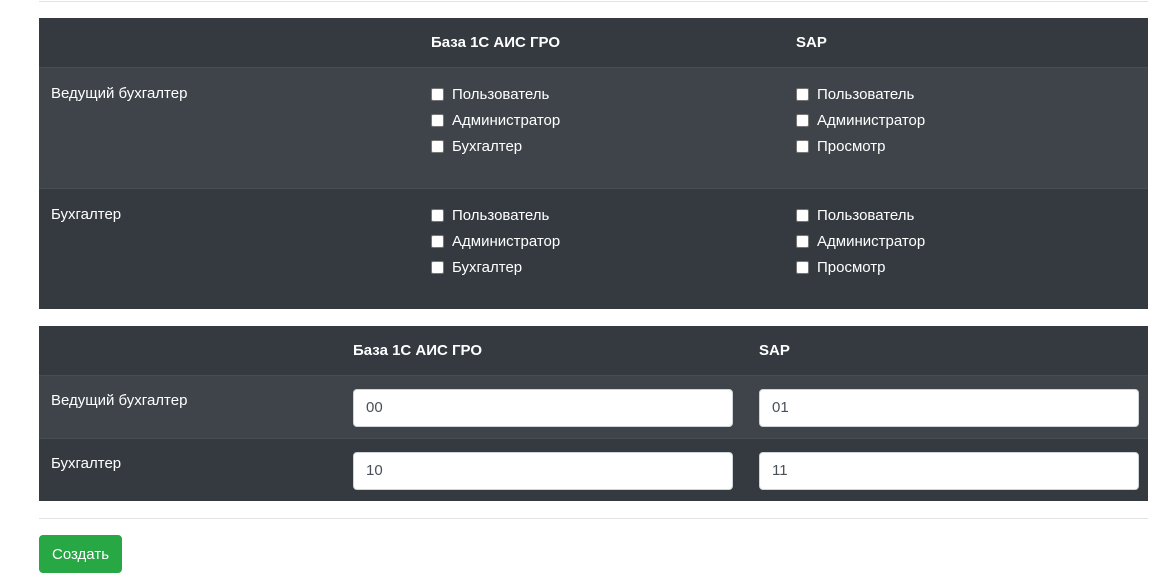 This screenshot has height=578, width=1166. Describe the element at coordinates (593, 1) in the screenshot. I see `top-divider` at that location.